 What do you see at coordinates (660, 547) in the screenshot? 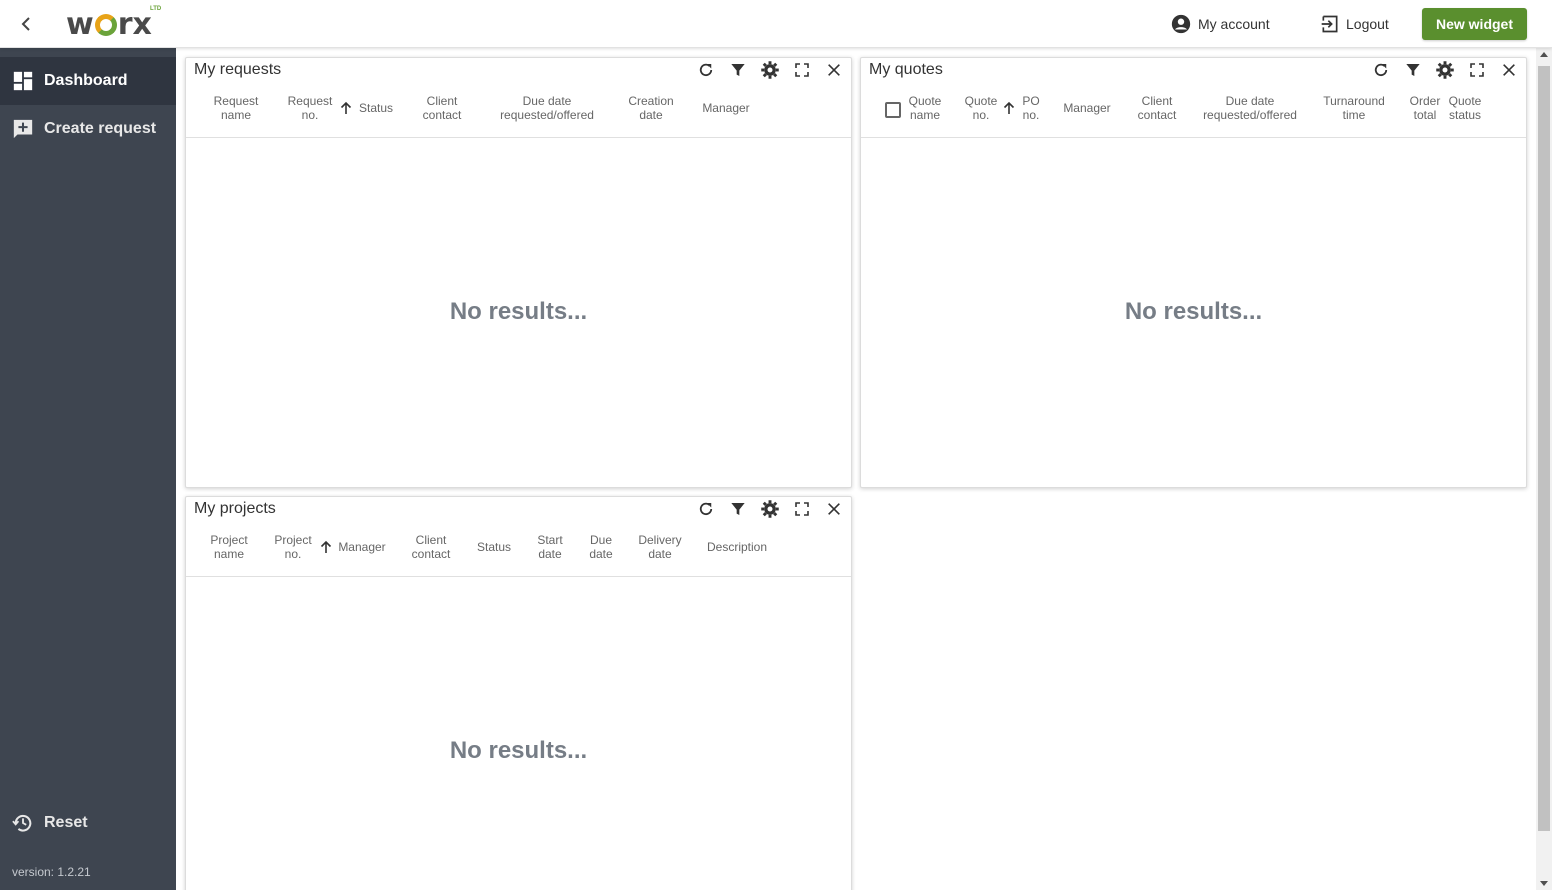
I see `column-header: Delivery date` at bounding box center [660, 547].